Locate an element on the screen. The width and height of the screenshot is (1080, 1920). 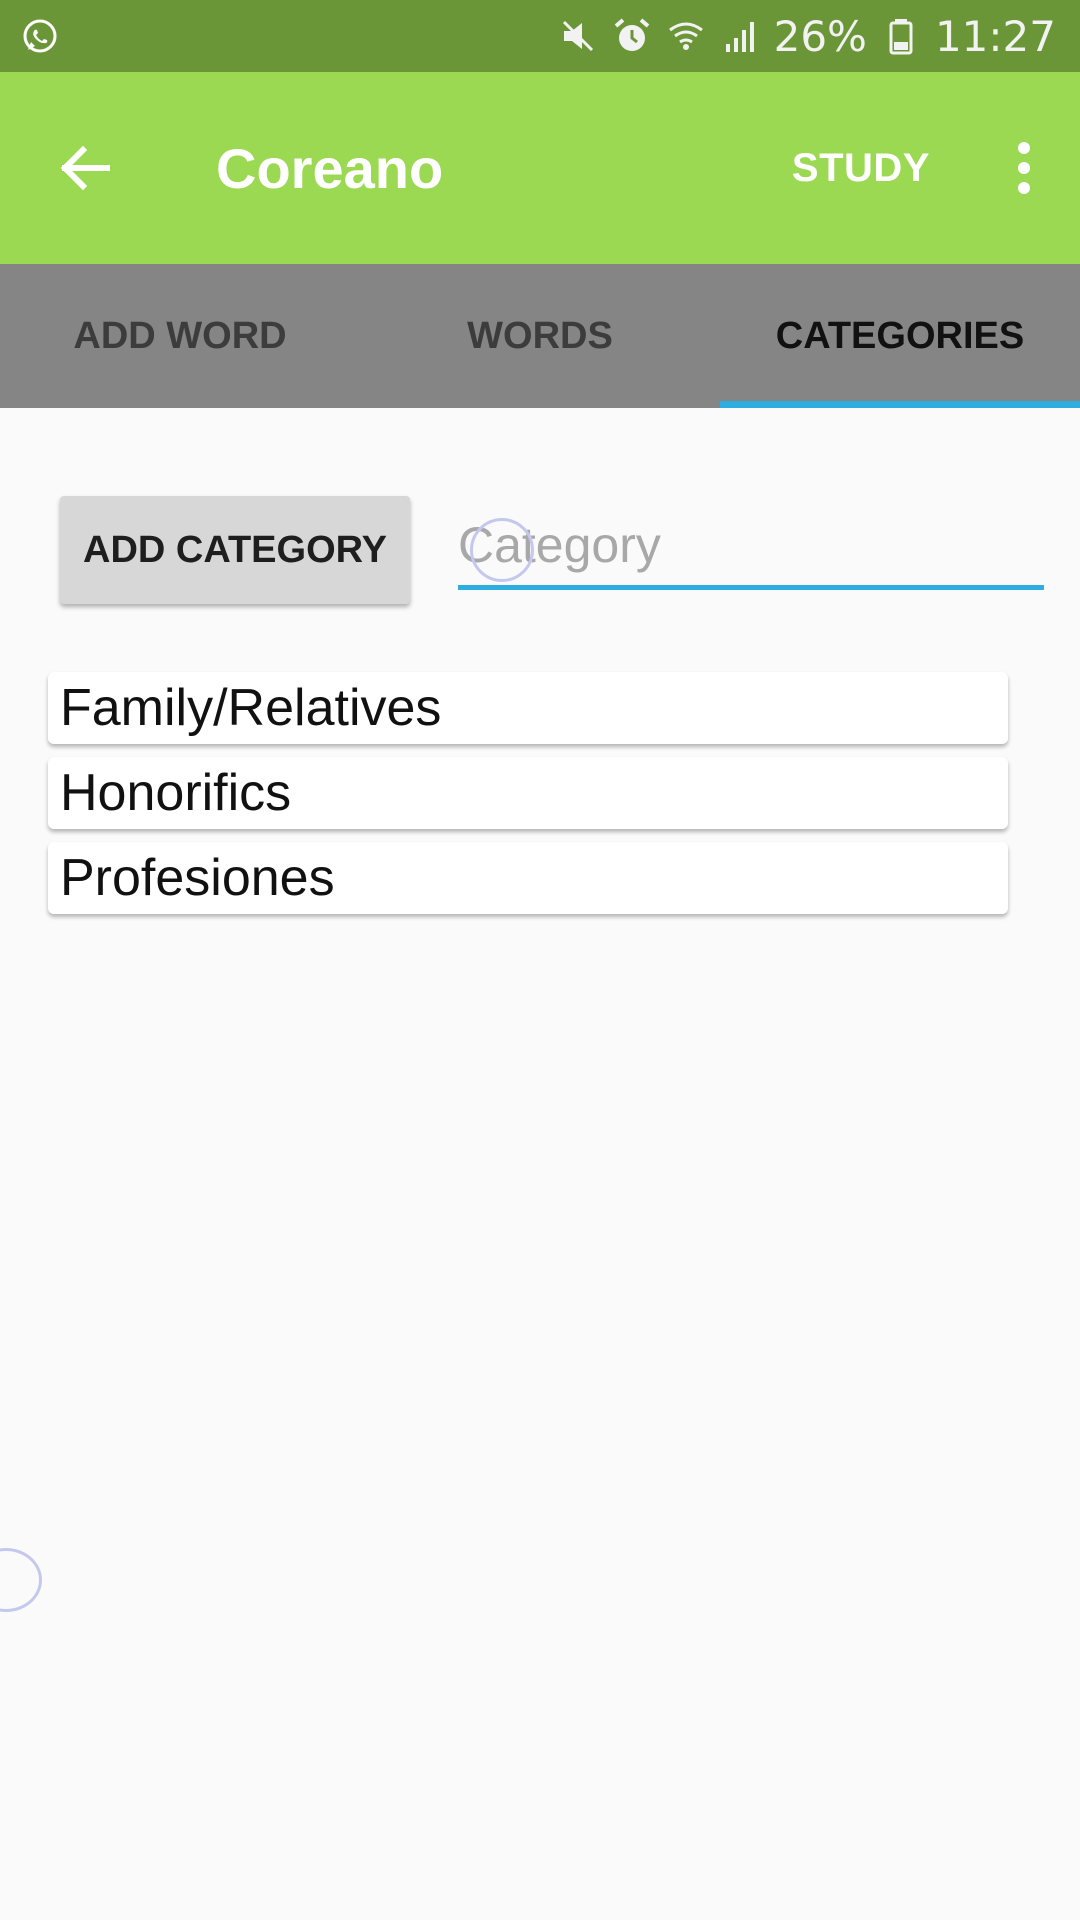
overflow-menu-button is located at coordinates (1024, 168).